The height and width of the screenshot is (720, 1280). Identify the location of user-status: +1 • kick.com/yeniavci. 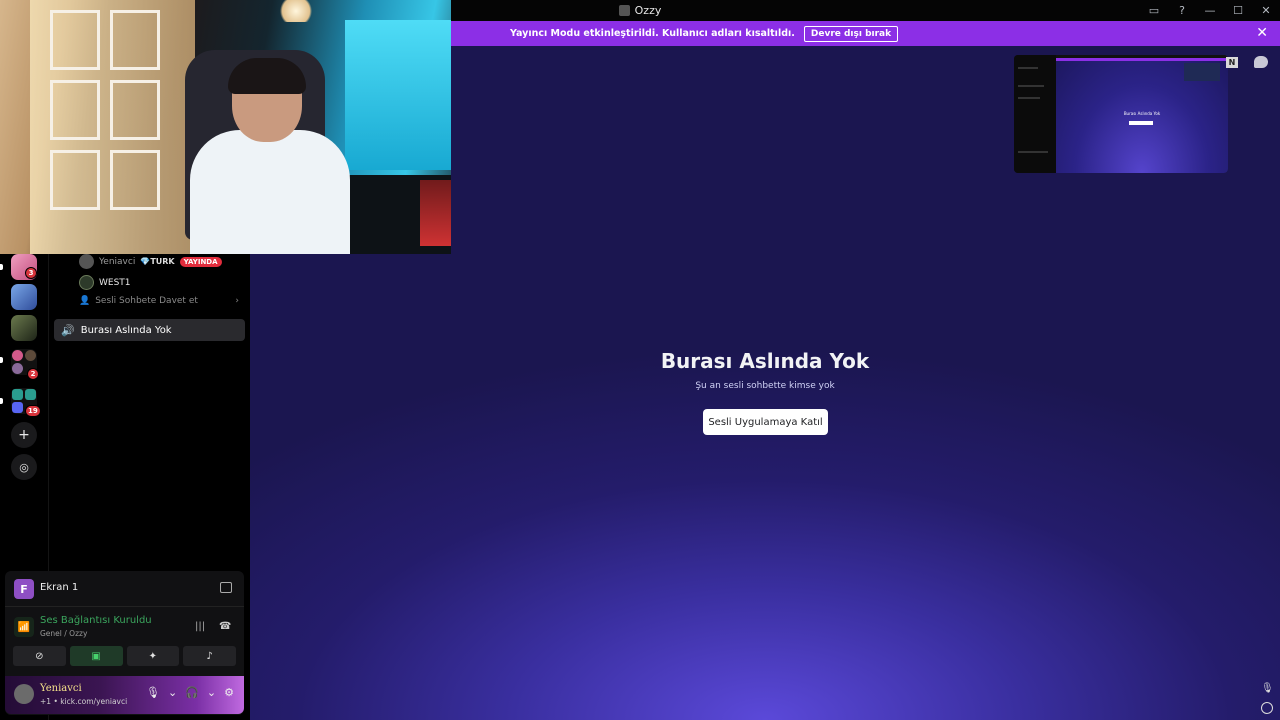
(84, 701).